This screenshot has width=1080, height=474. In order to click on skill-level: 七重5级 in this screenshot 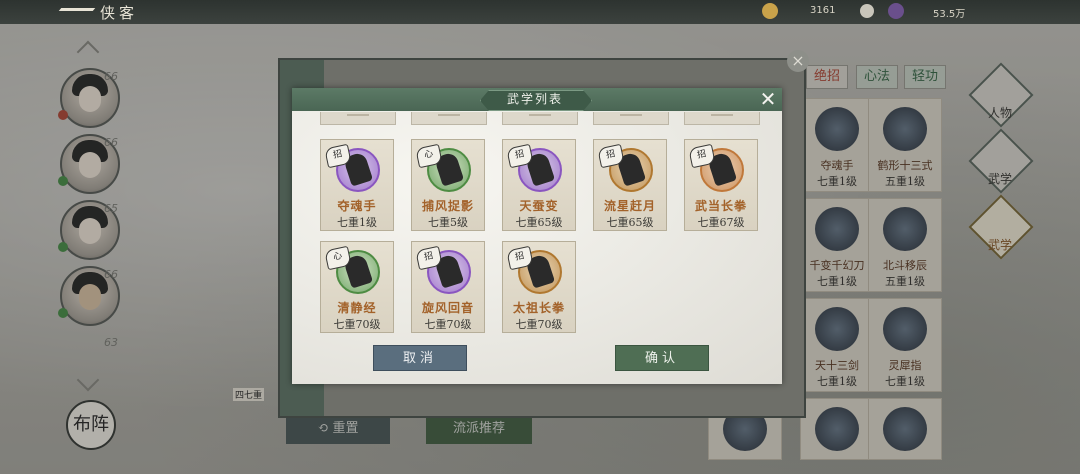, I will do `click(448, 222)`.